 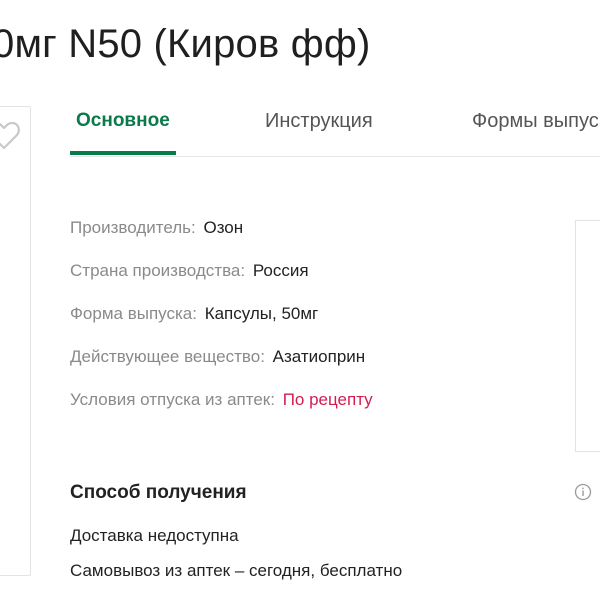 What do you see at coordinates (221, 239) in the screenshot?
I see `attr-manufacturer: Производитель: Озон` at bounding box center [221, 239].